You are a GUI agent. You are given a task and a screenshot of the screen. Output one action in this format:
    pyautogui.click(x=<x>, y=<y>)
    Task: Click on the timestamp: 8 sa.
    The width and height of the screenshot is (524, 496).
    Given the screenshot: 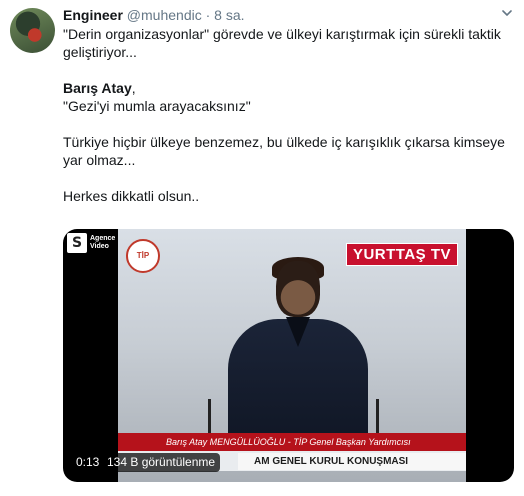 What is the action you would take?
    pyautogui.click(x=229, y=15)
    